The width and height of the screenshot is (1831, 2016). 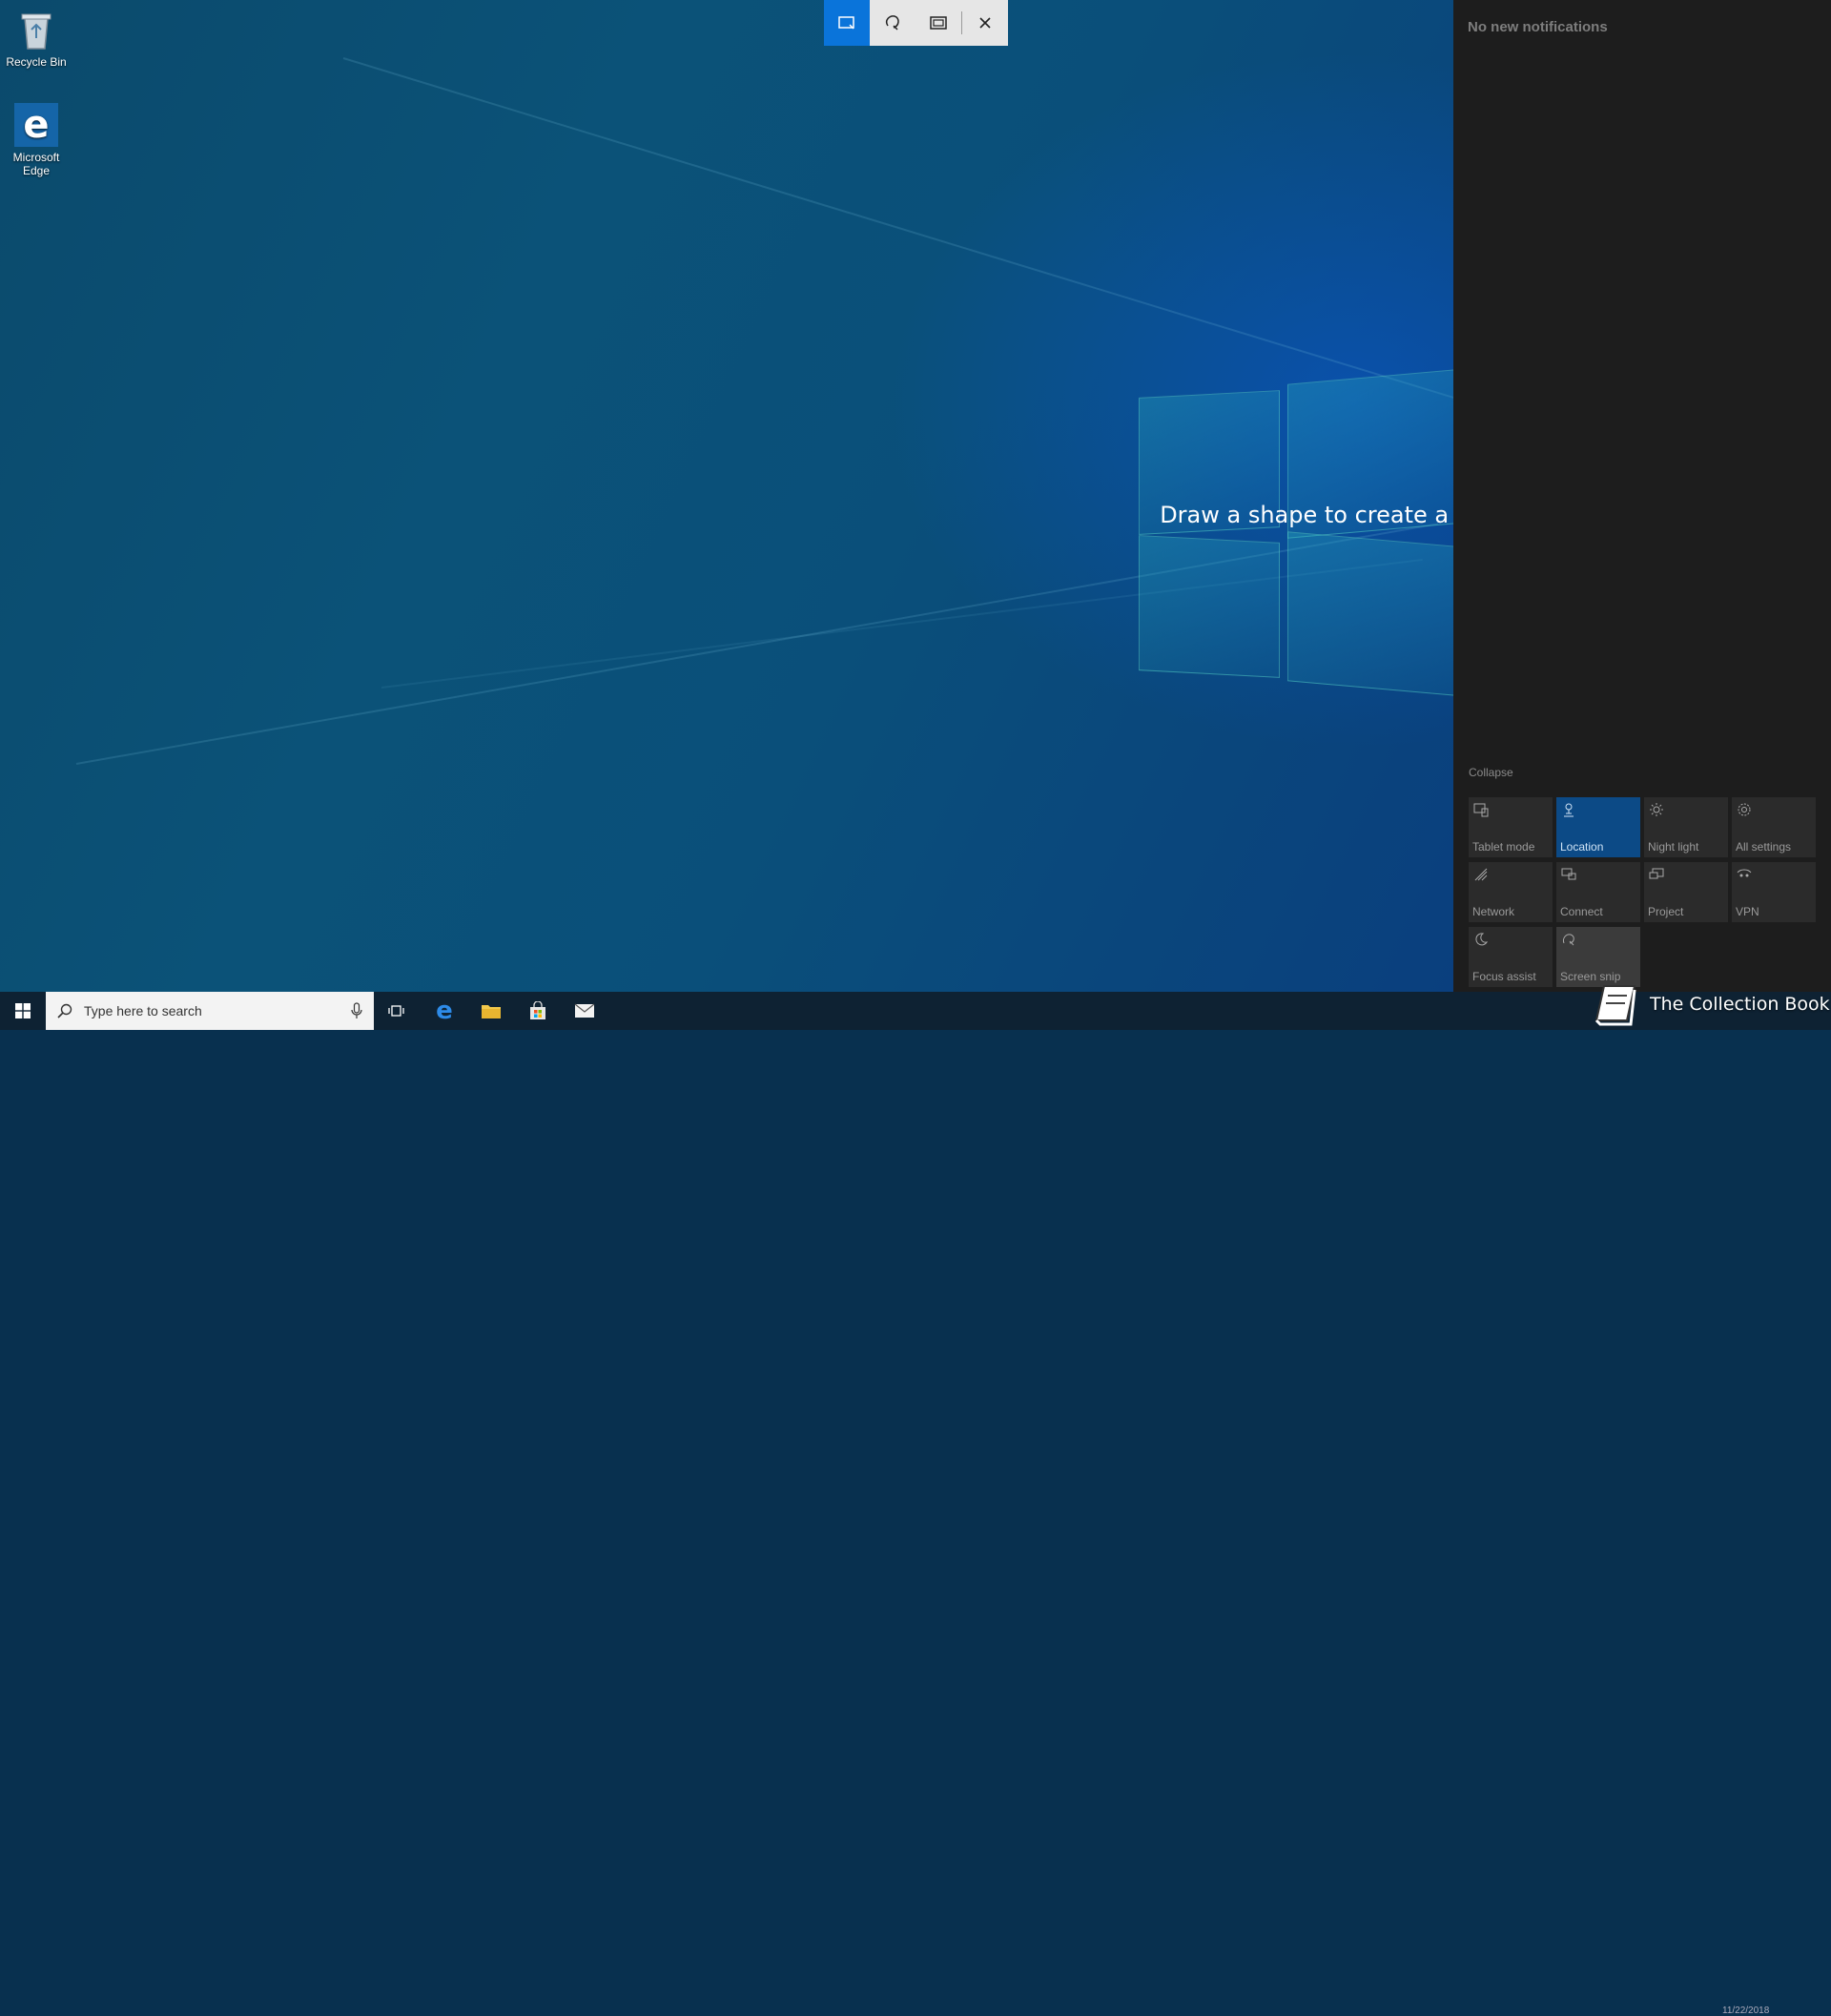 I want to click on watermark: The Collection Book, so click(x=1710, y=1004).